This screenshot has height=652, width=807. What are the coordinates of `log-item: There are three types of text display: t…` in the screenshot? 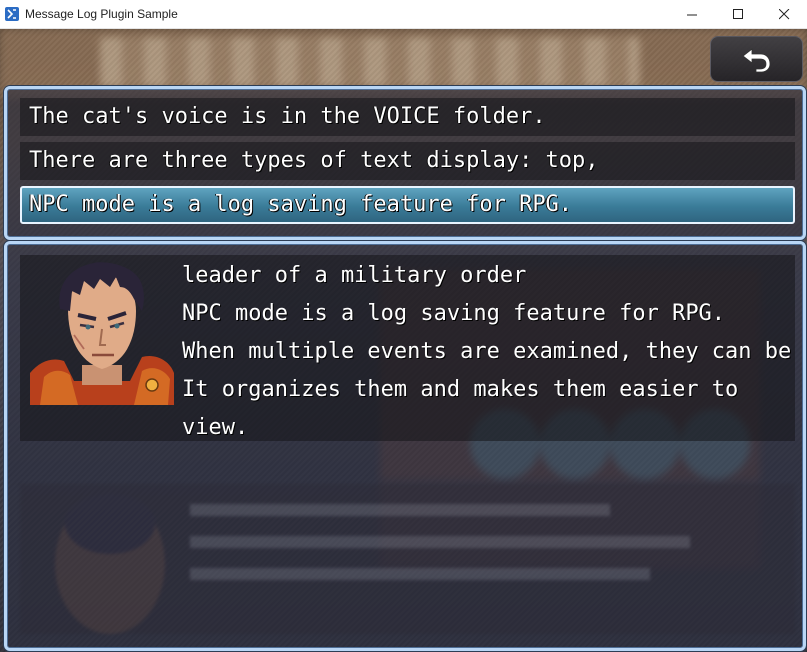 It's located at (407, 161).